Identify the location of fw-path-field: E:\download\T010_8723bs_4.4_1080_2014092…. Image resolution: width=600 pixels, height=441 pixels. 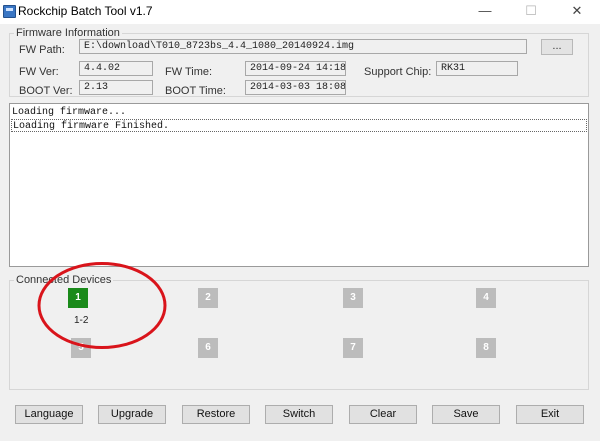
(303, 46).